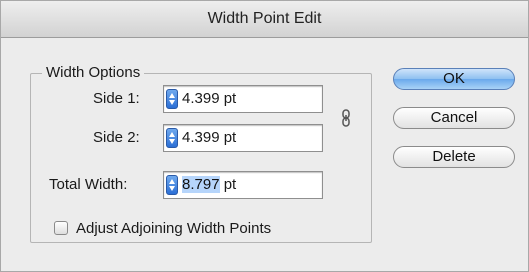 This screenshot has height=272, width=529. Describe the element at coordinates (116, 98) in the screenshot. I see `side1-label: Side 1:` at that location.